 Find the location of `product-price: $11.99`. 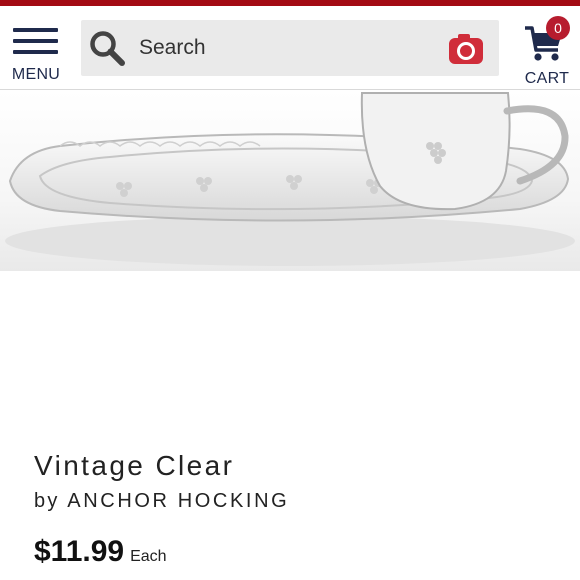

product-price: $11.99 is located at coordinates (79, 551).